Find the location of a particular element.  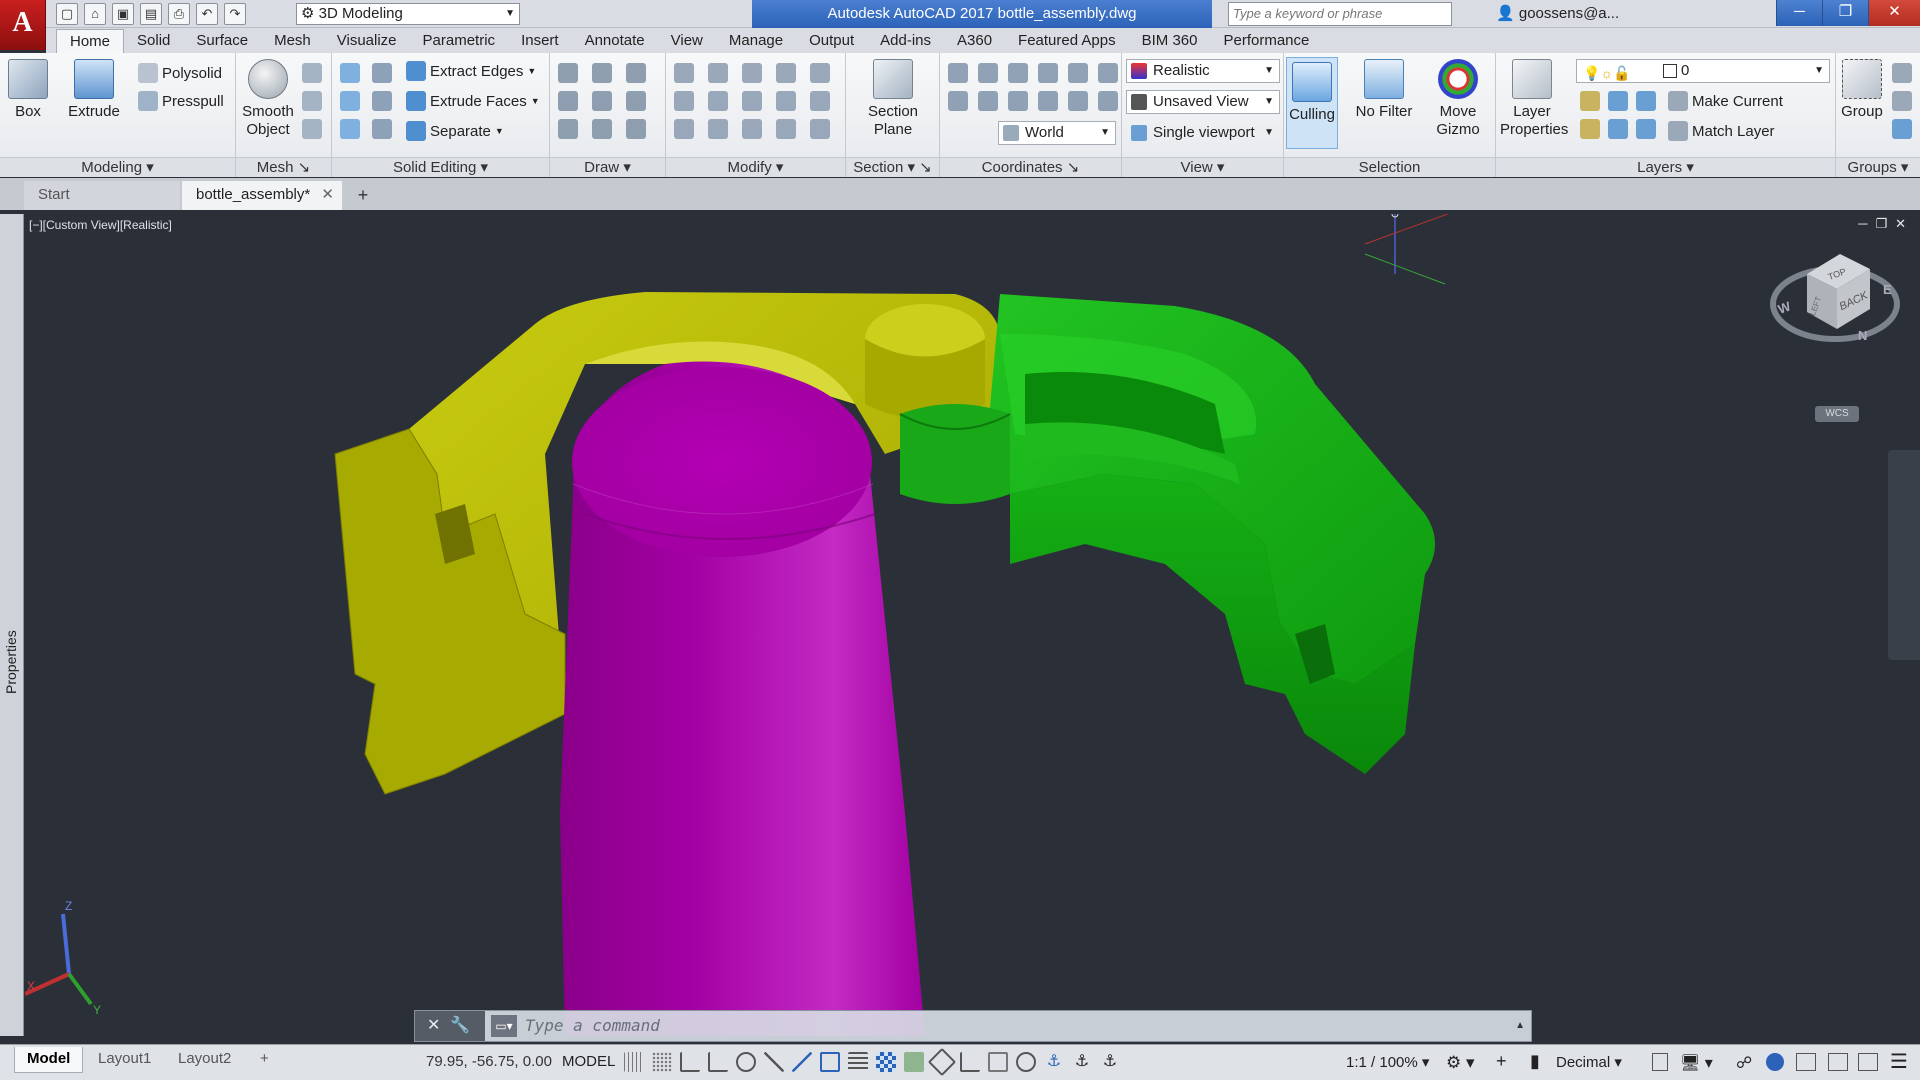

object-snap-icon is located at coordinates (830, 1062).